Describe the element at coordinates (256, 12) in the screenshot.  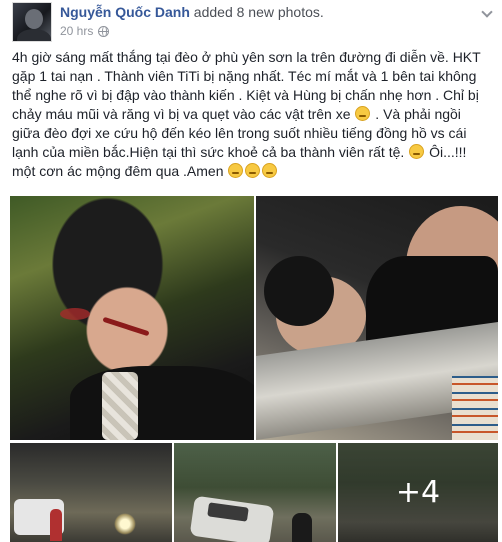
I see `post-action: added 8 new photos.` at that location.